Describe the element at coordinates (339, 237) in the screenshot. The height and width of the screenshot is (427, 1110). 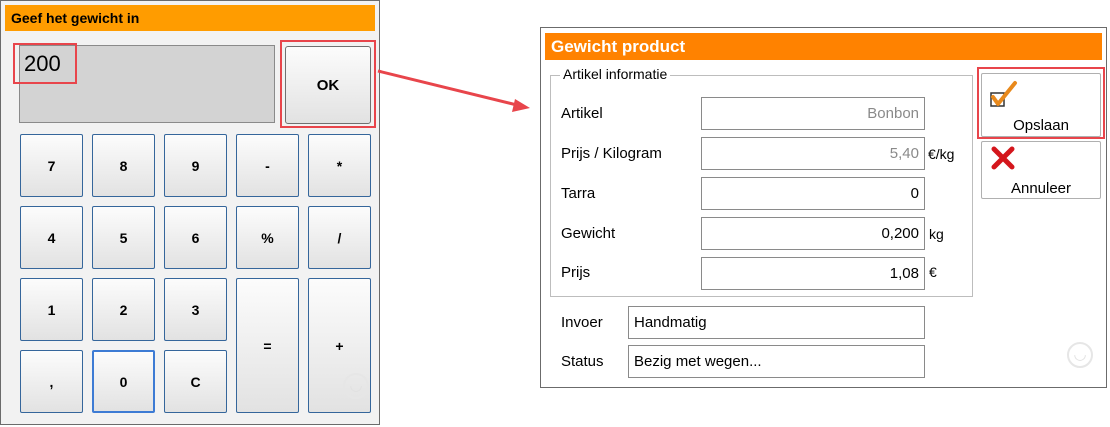
I see `key-divide: /` at that location.